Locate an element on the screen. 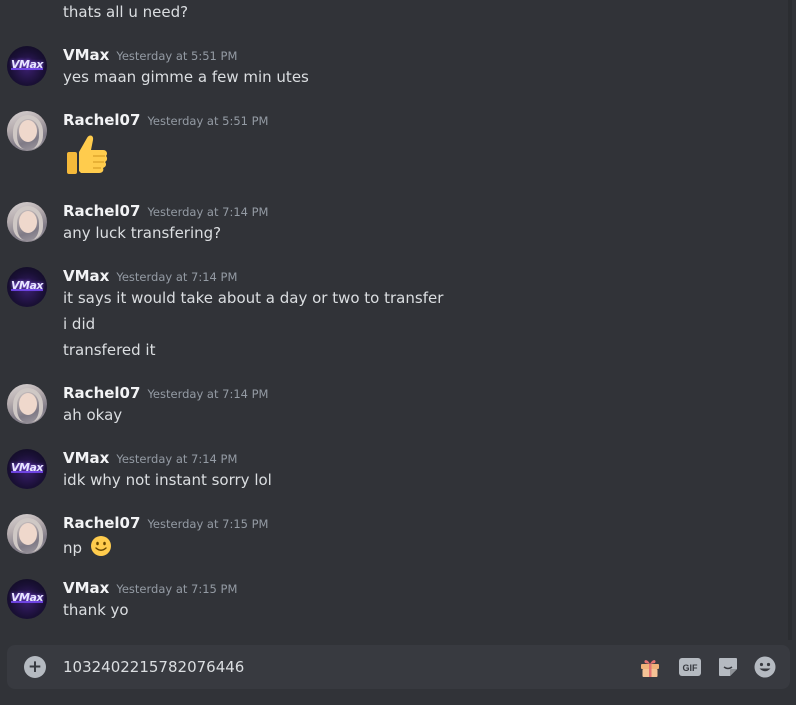  message-text: thank yo is located at coordinates (96, 610).